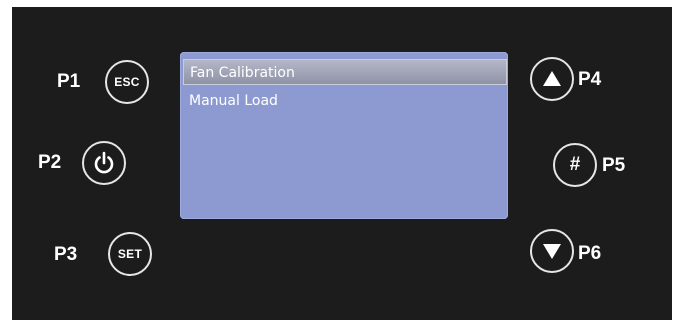 The width and height of the screenshot is (681, 320). What do you see at coordinates (66, 254) in the screenshot?
I see `p3-label: P3` at bounding box center [66, 254].